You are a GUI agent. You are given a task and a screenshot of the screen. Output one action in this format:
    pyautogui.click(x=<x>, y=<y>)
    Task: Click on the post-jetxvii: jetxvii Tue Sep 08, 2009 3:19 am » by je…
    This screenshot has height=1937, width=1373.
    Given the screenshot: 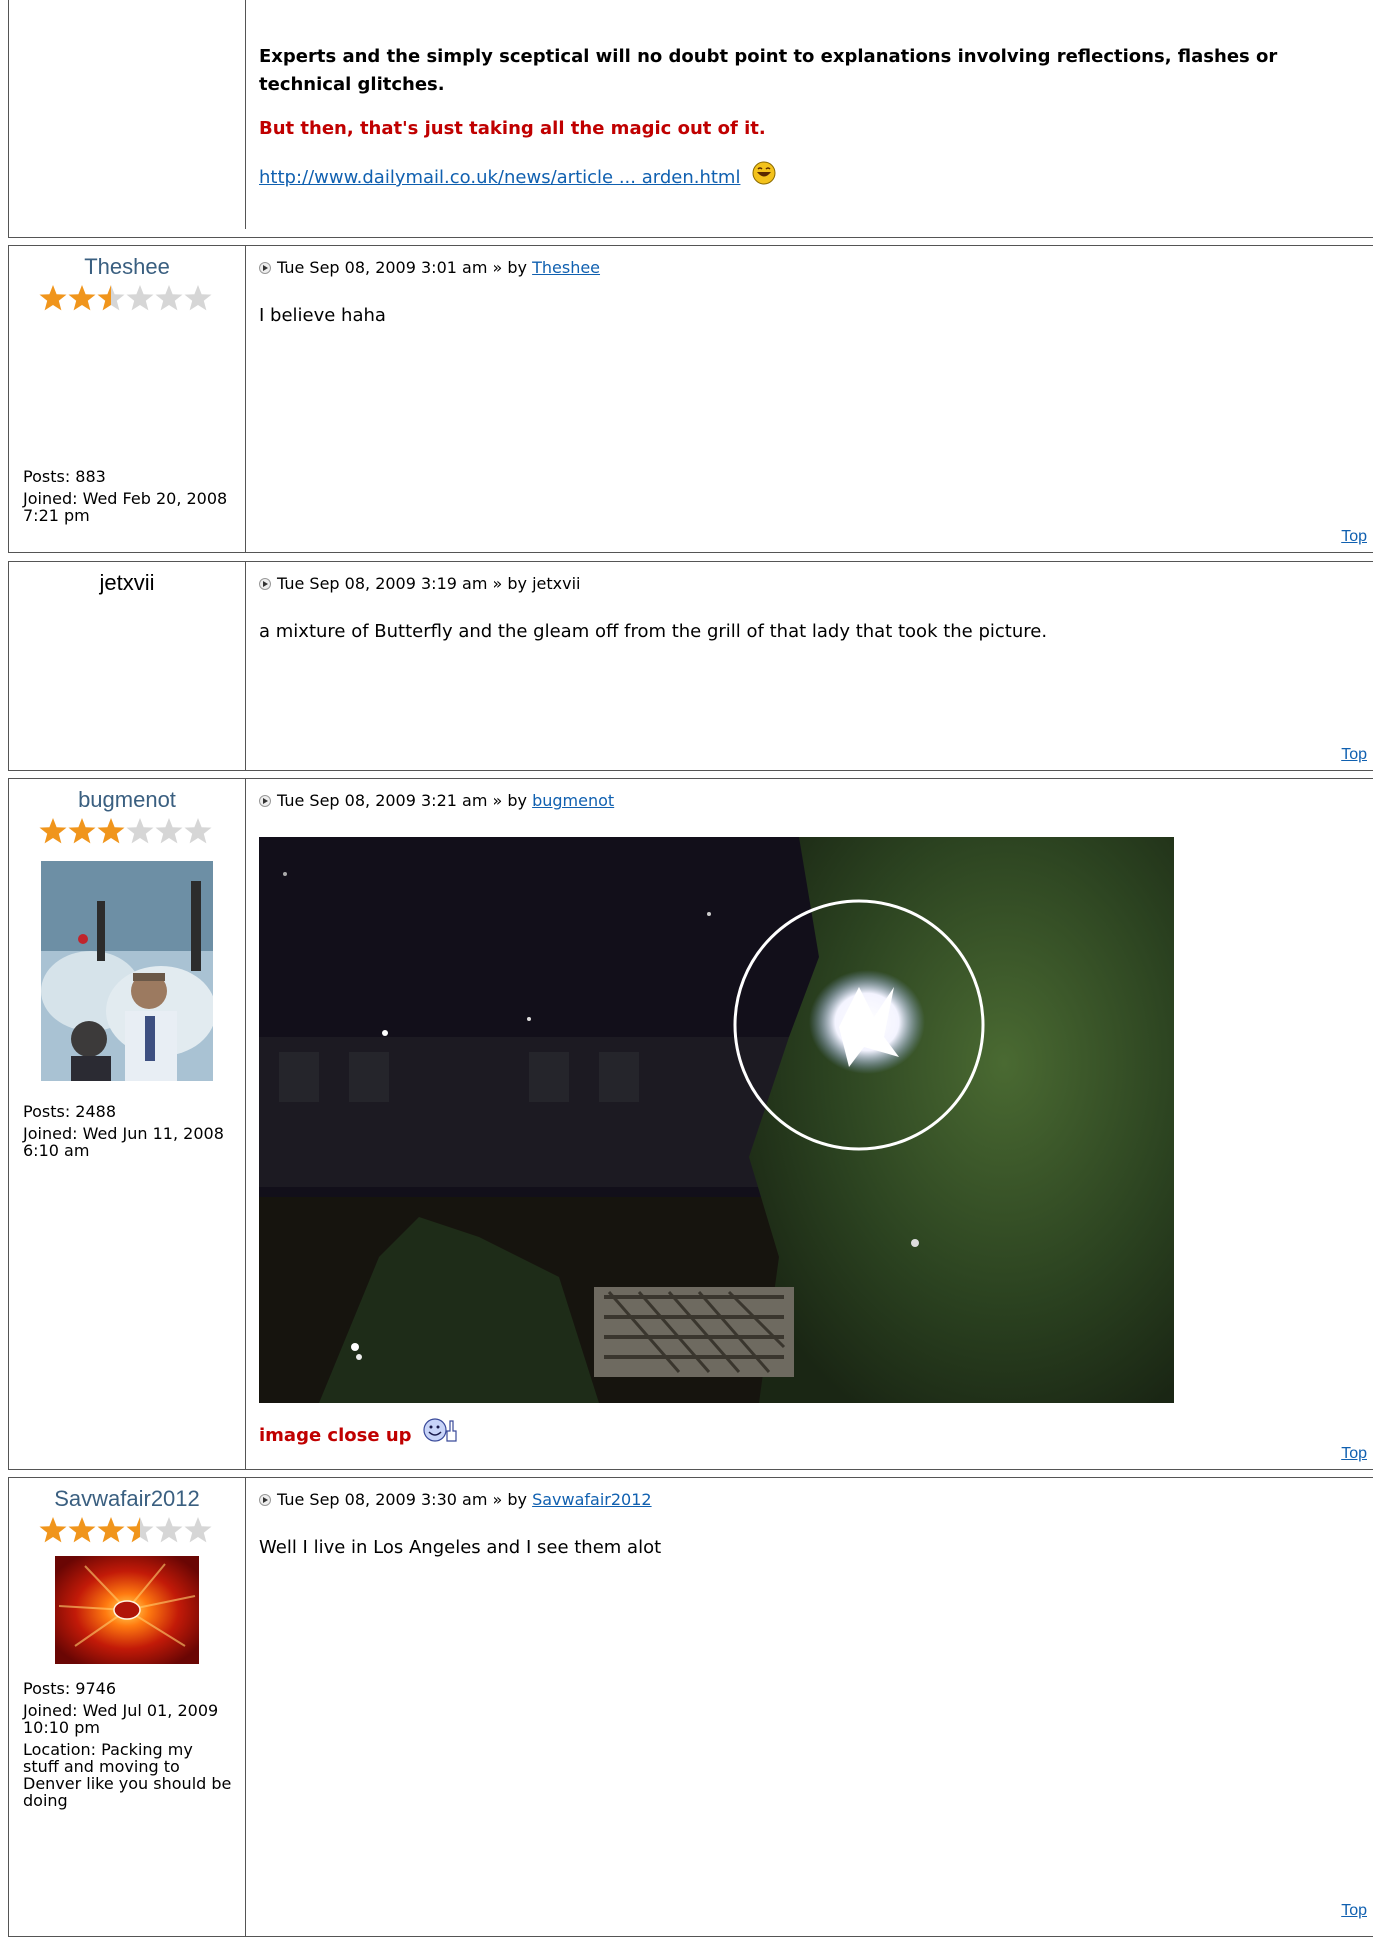 What is the action you would take?
    pyautogui.click(x=690, y=666)
    